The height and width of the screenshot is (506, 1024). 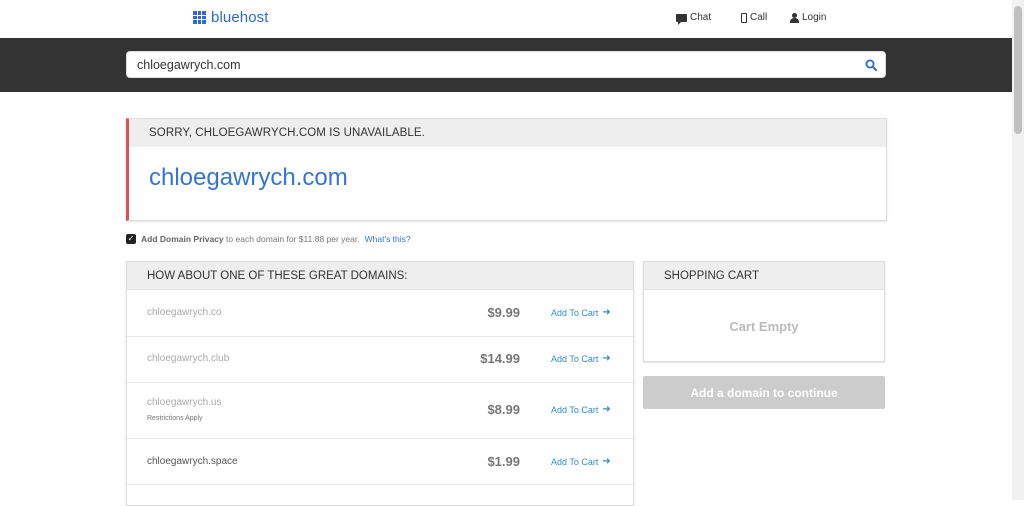 What do you see at coordinates (506, 19) in the screenshot?
I see `top-nav: bluehost Chat Call Login` at bounding box center [506, 19].